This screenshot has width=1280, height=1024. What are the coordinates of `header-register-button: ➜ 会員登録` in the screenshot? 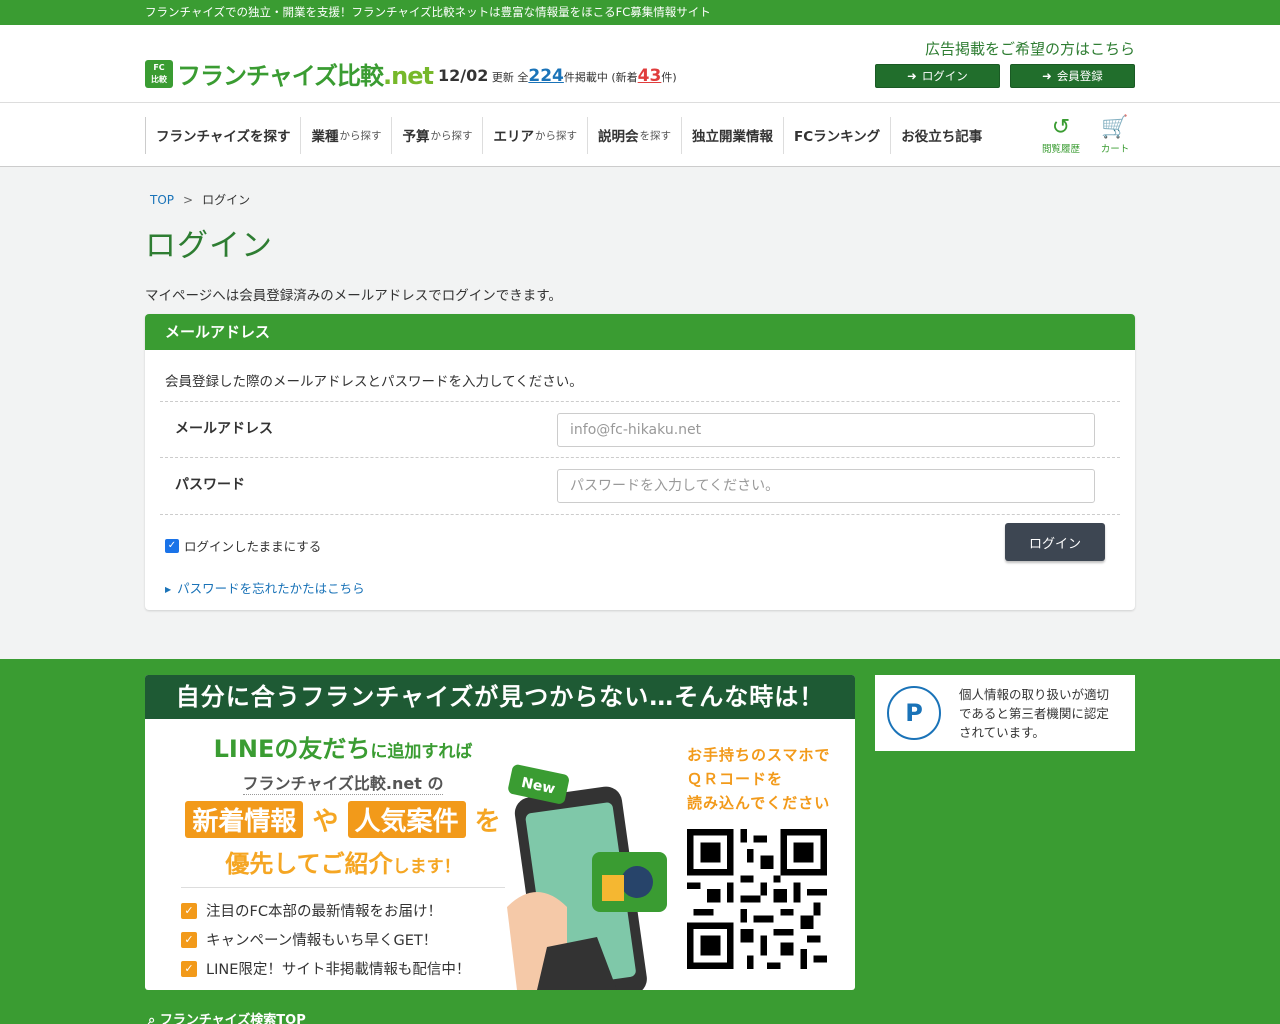 It's located at (1072, 76).